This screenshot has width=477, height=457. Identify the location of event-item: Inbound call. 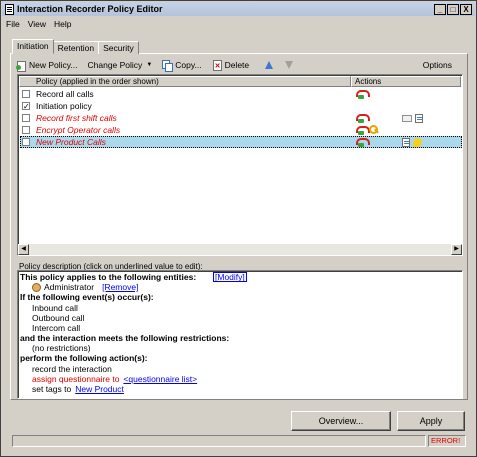
(55, 308).